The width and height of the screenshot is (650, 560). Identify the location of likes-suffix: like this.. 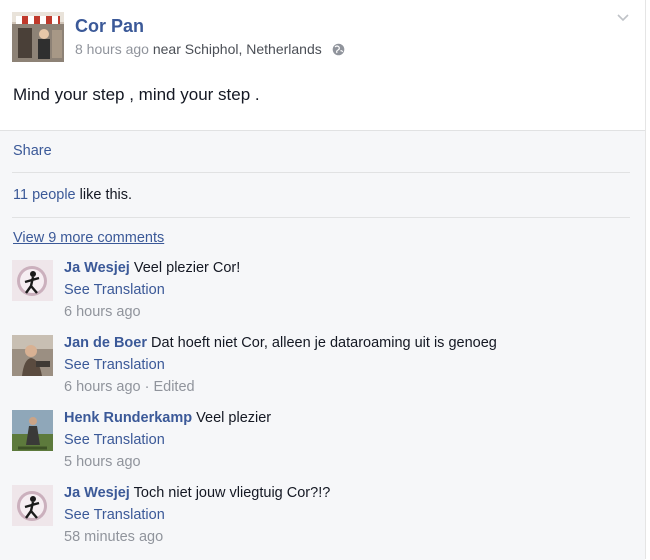
(106, 195).